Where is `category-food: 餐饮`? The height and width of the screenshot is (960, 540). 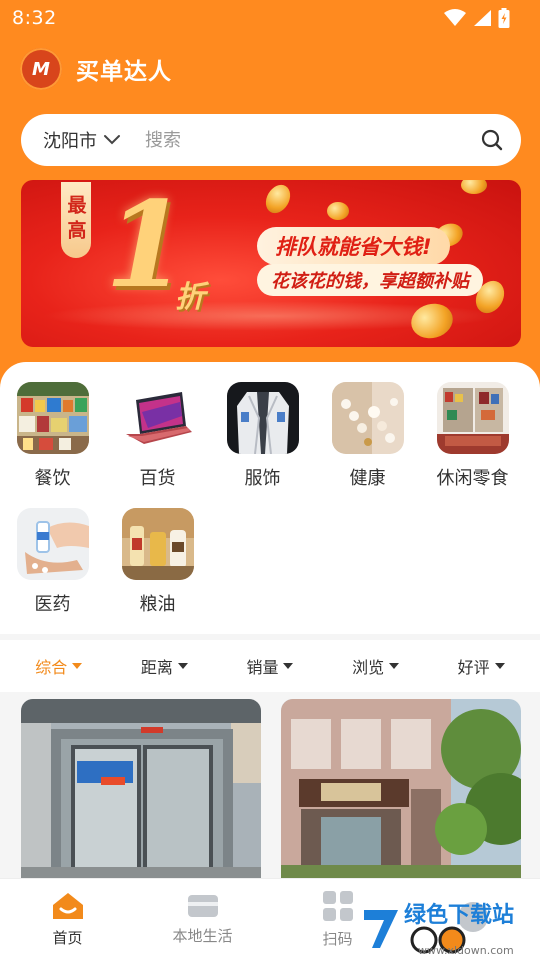
category-food: 餐饮 is located at coordinates (52, 445).